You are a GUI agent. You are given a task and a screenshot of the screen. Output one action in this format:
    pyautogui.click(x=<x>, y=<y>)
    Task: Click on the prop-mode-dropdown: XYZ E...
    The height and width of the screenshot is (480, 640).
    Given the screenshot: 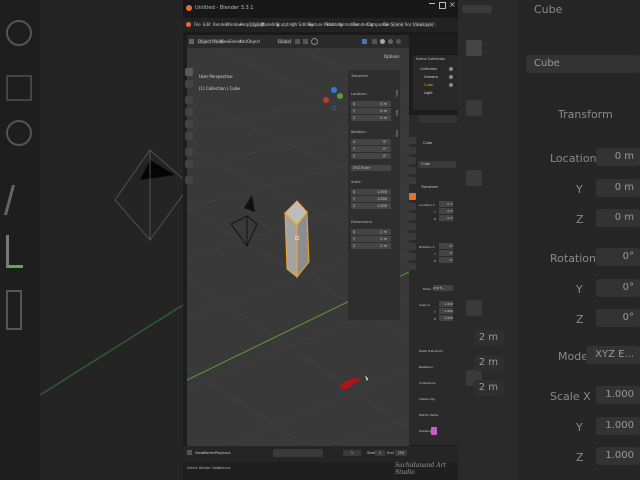 What is the action you would take?
    pyautogui.click(x=443, y=288)
    